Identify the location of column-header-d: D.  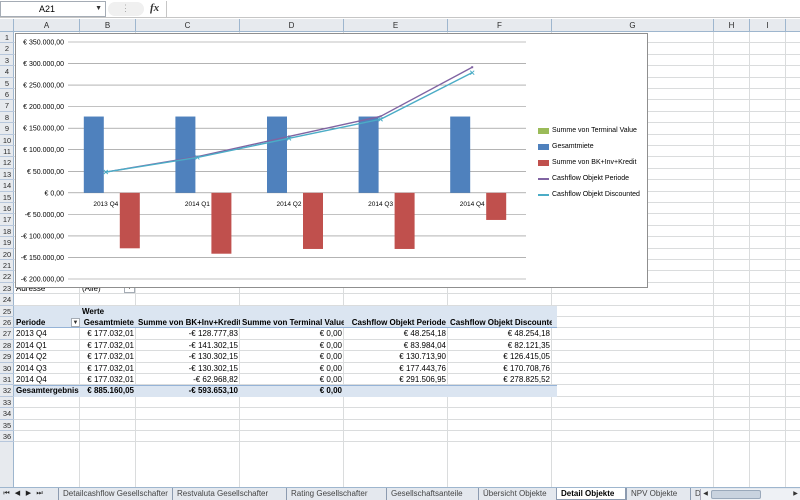
(292, 25).